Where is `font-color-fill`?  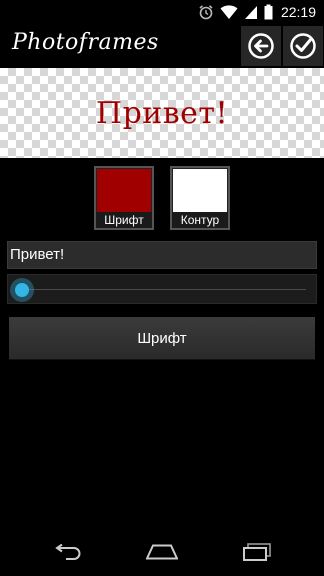 font-color-fill is located at coordinates (124, 191).